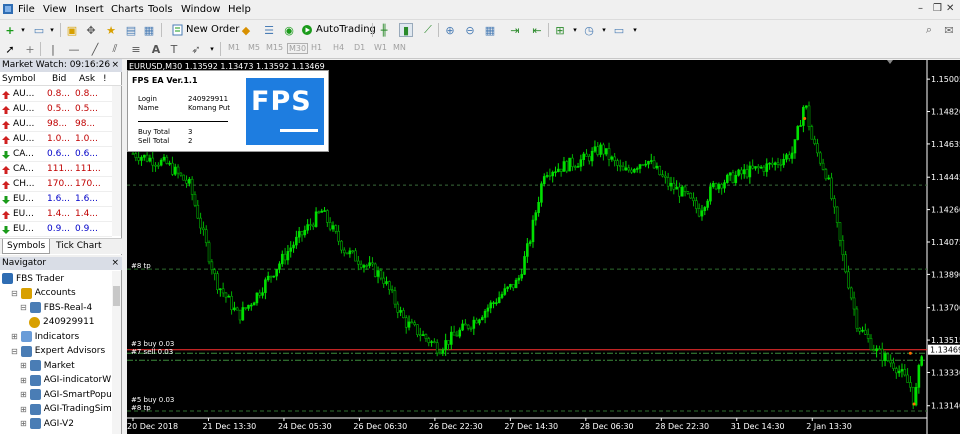  What do you see at coordinates (62, 322) in the screenshot?
I see `navigator-item: 240929911` at bounding box center [62, 322].